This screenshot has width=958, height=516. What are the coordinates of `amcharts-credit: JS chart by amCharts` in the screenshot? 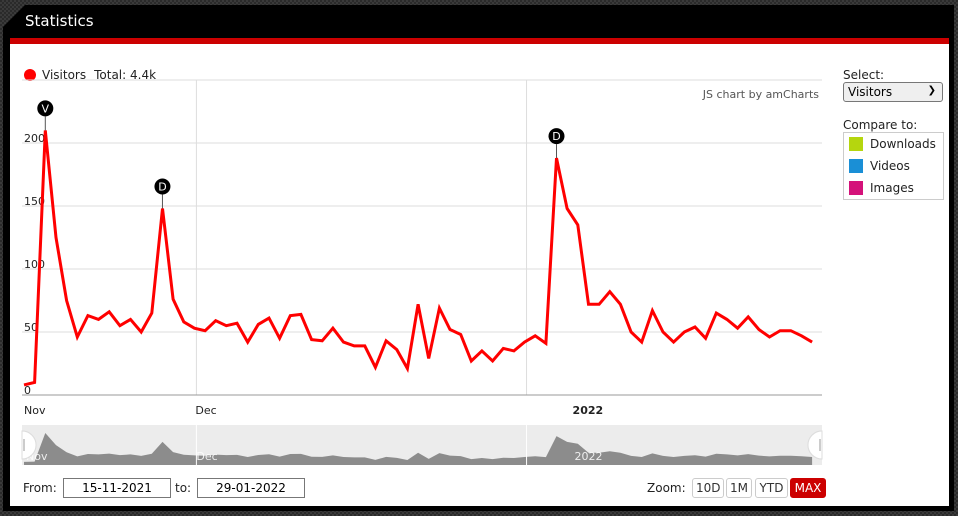 It's located at (760, 94).